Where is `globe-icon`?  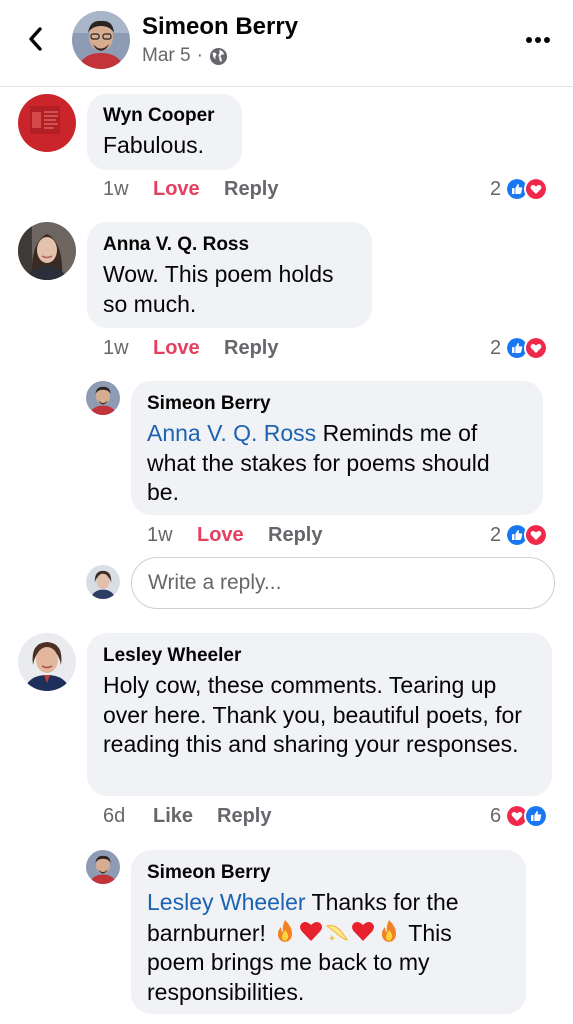
globe-icon is located at coordinates (218, 56).